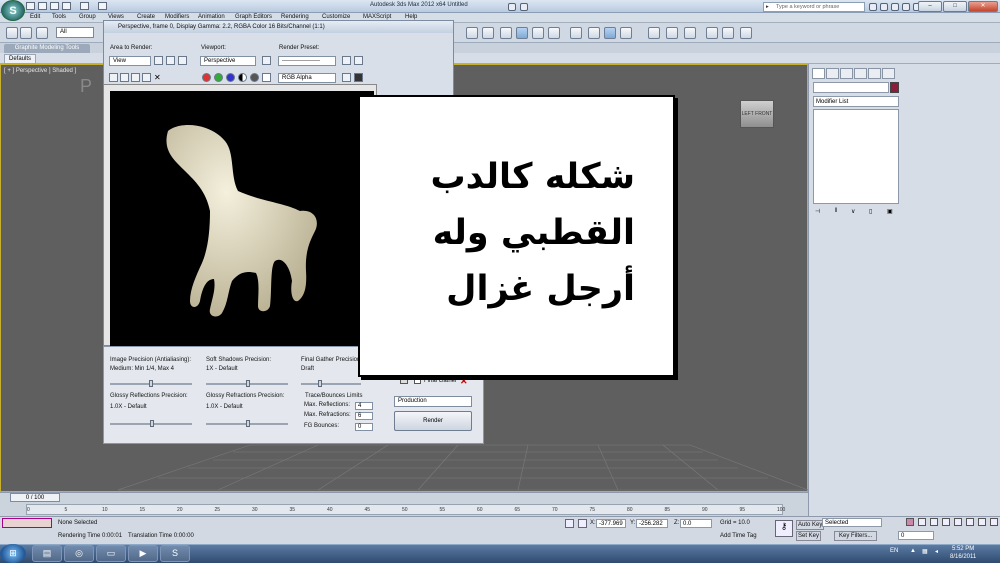 This screenshot has width=1000, height=563. I want to click on select-and-manipulate-icon, so click(472, 33).